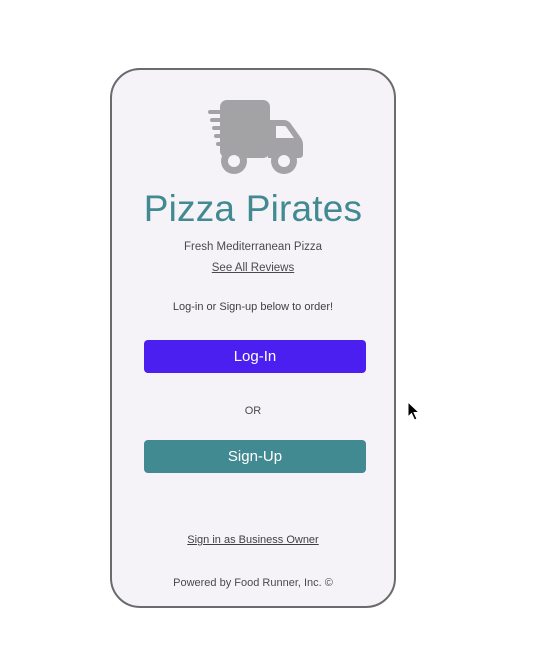 This screenshot has height=672, width=536. Describe the element at coordinates (255, 137) in the screenshot. I see `delivery-truck-icon` at that location.